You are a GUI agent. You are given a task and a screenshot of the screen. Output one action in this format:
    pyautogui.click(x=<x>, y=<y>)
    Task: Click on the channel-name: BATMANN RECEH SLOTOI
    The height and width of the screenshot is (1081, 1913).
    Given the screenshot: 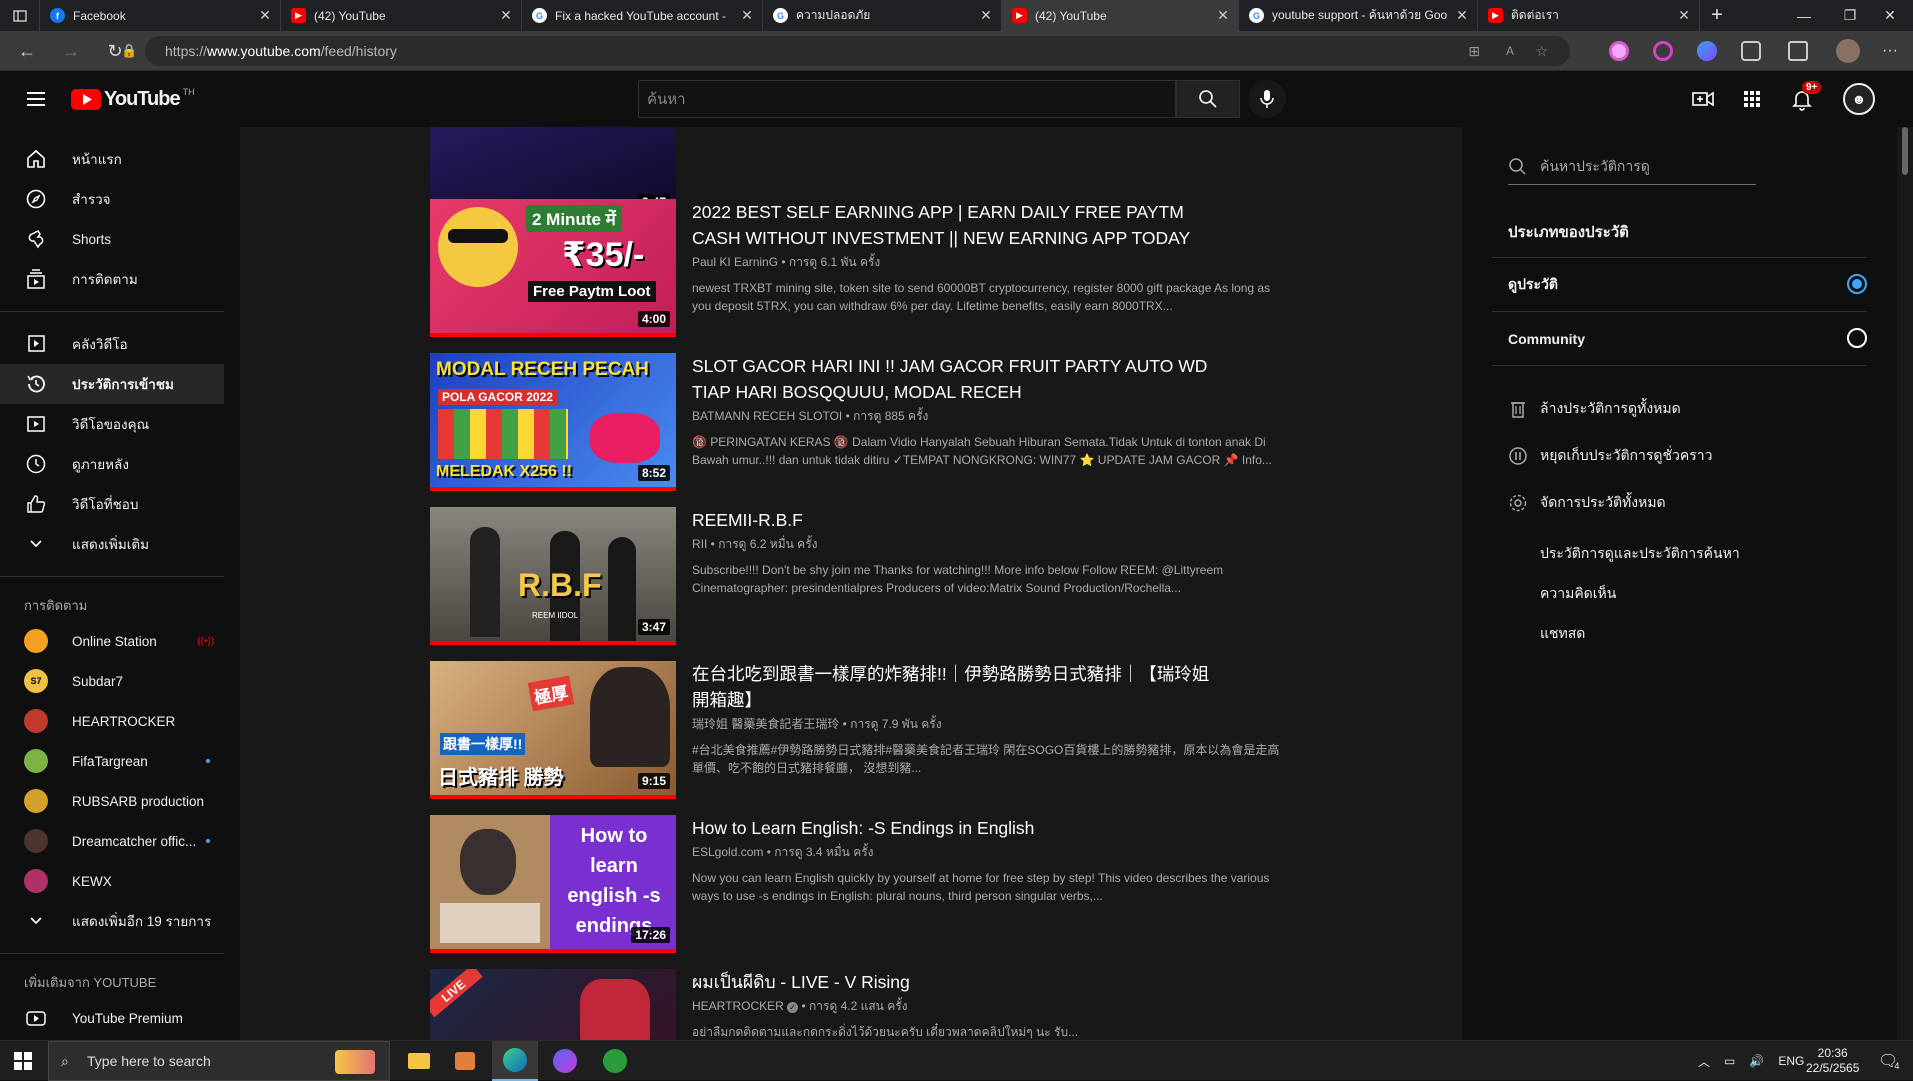 What is the action you would take?
    pyautogui.click(x=767, y=416)
    